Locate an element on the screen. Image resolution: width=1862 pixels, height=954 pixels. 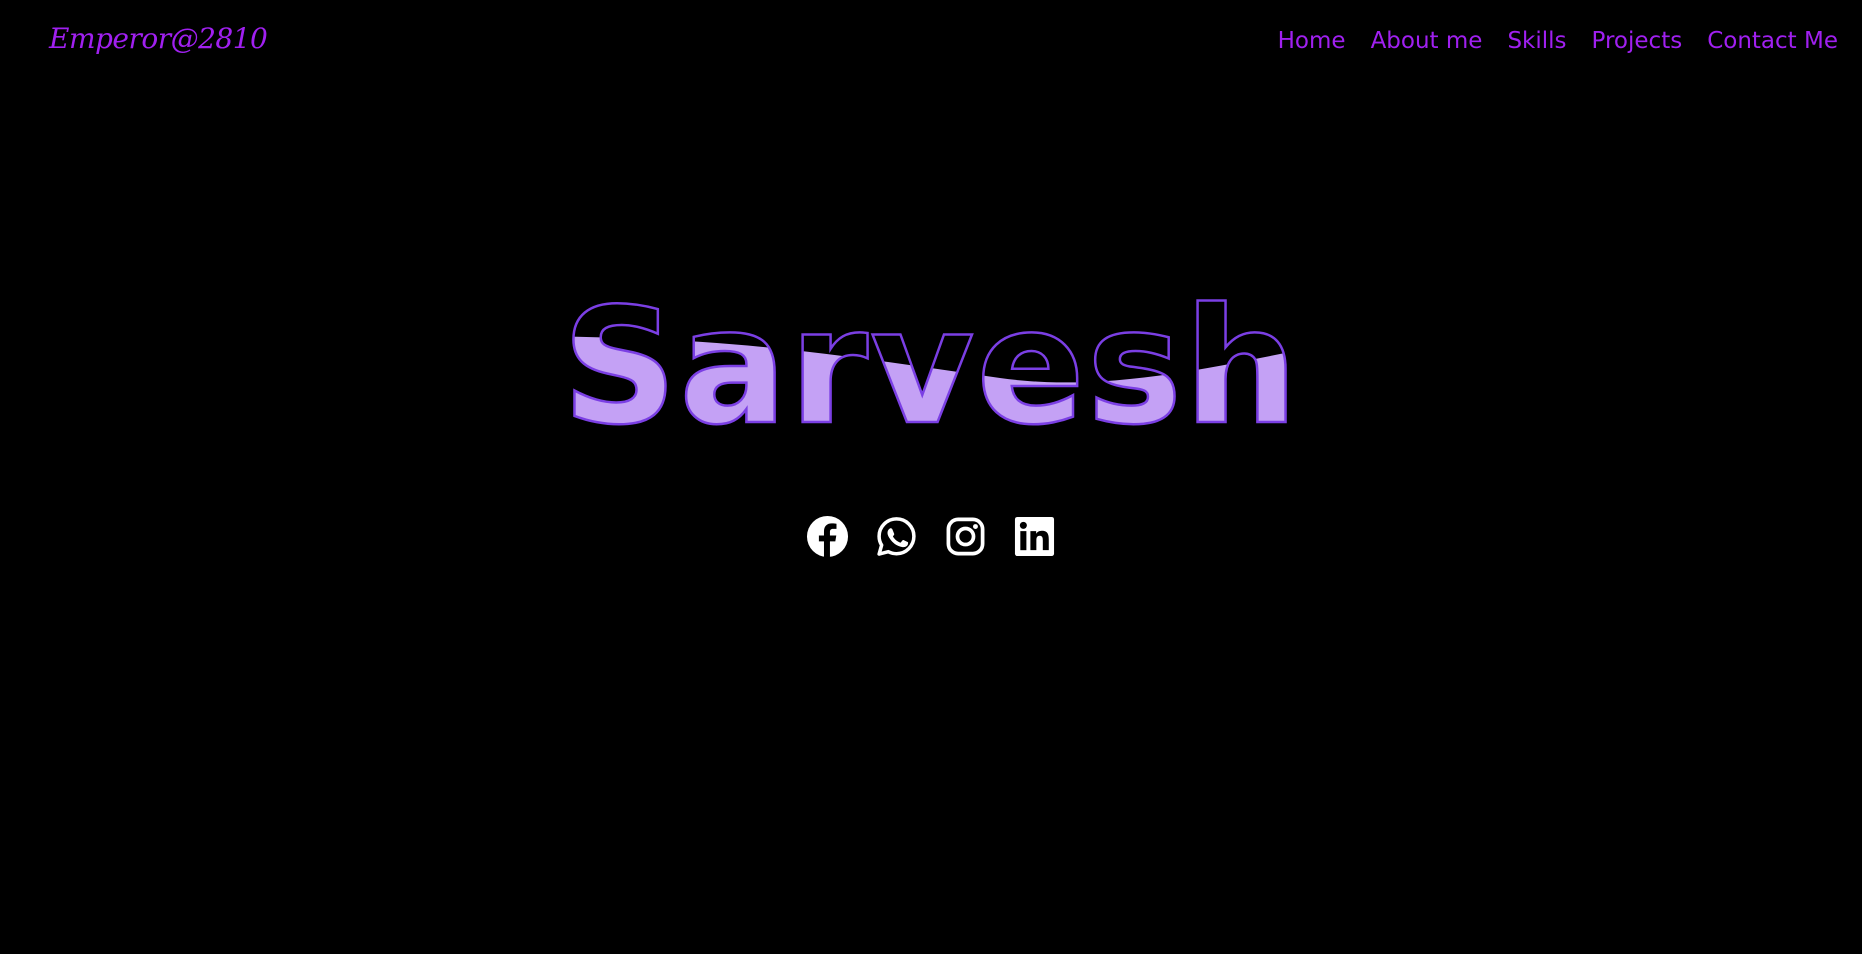
instagram-icon is located at coordinates (965, 536).